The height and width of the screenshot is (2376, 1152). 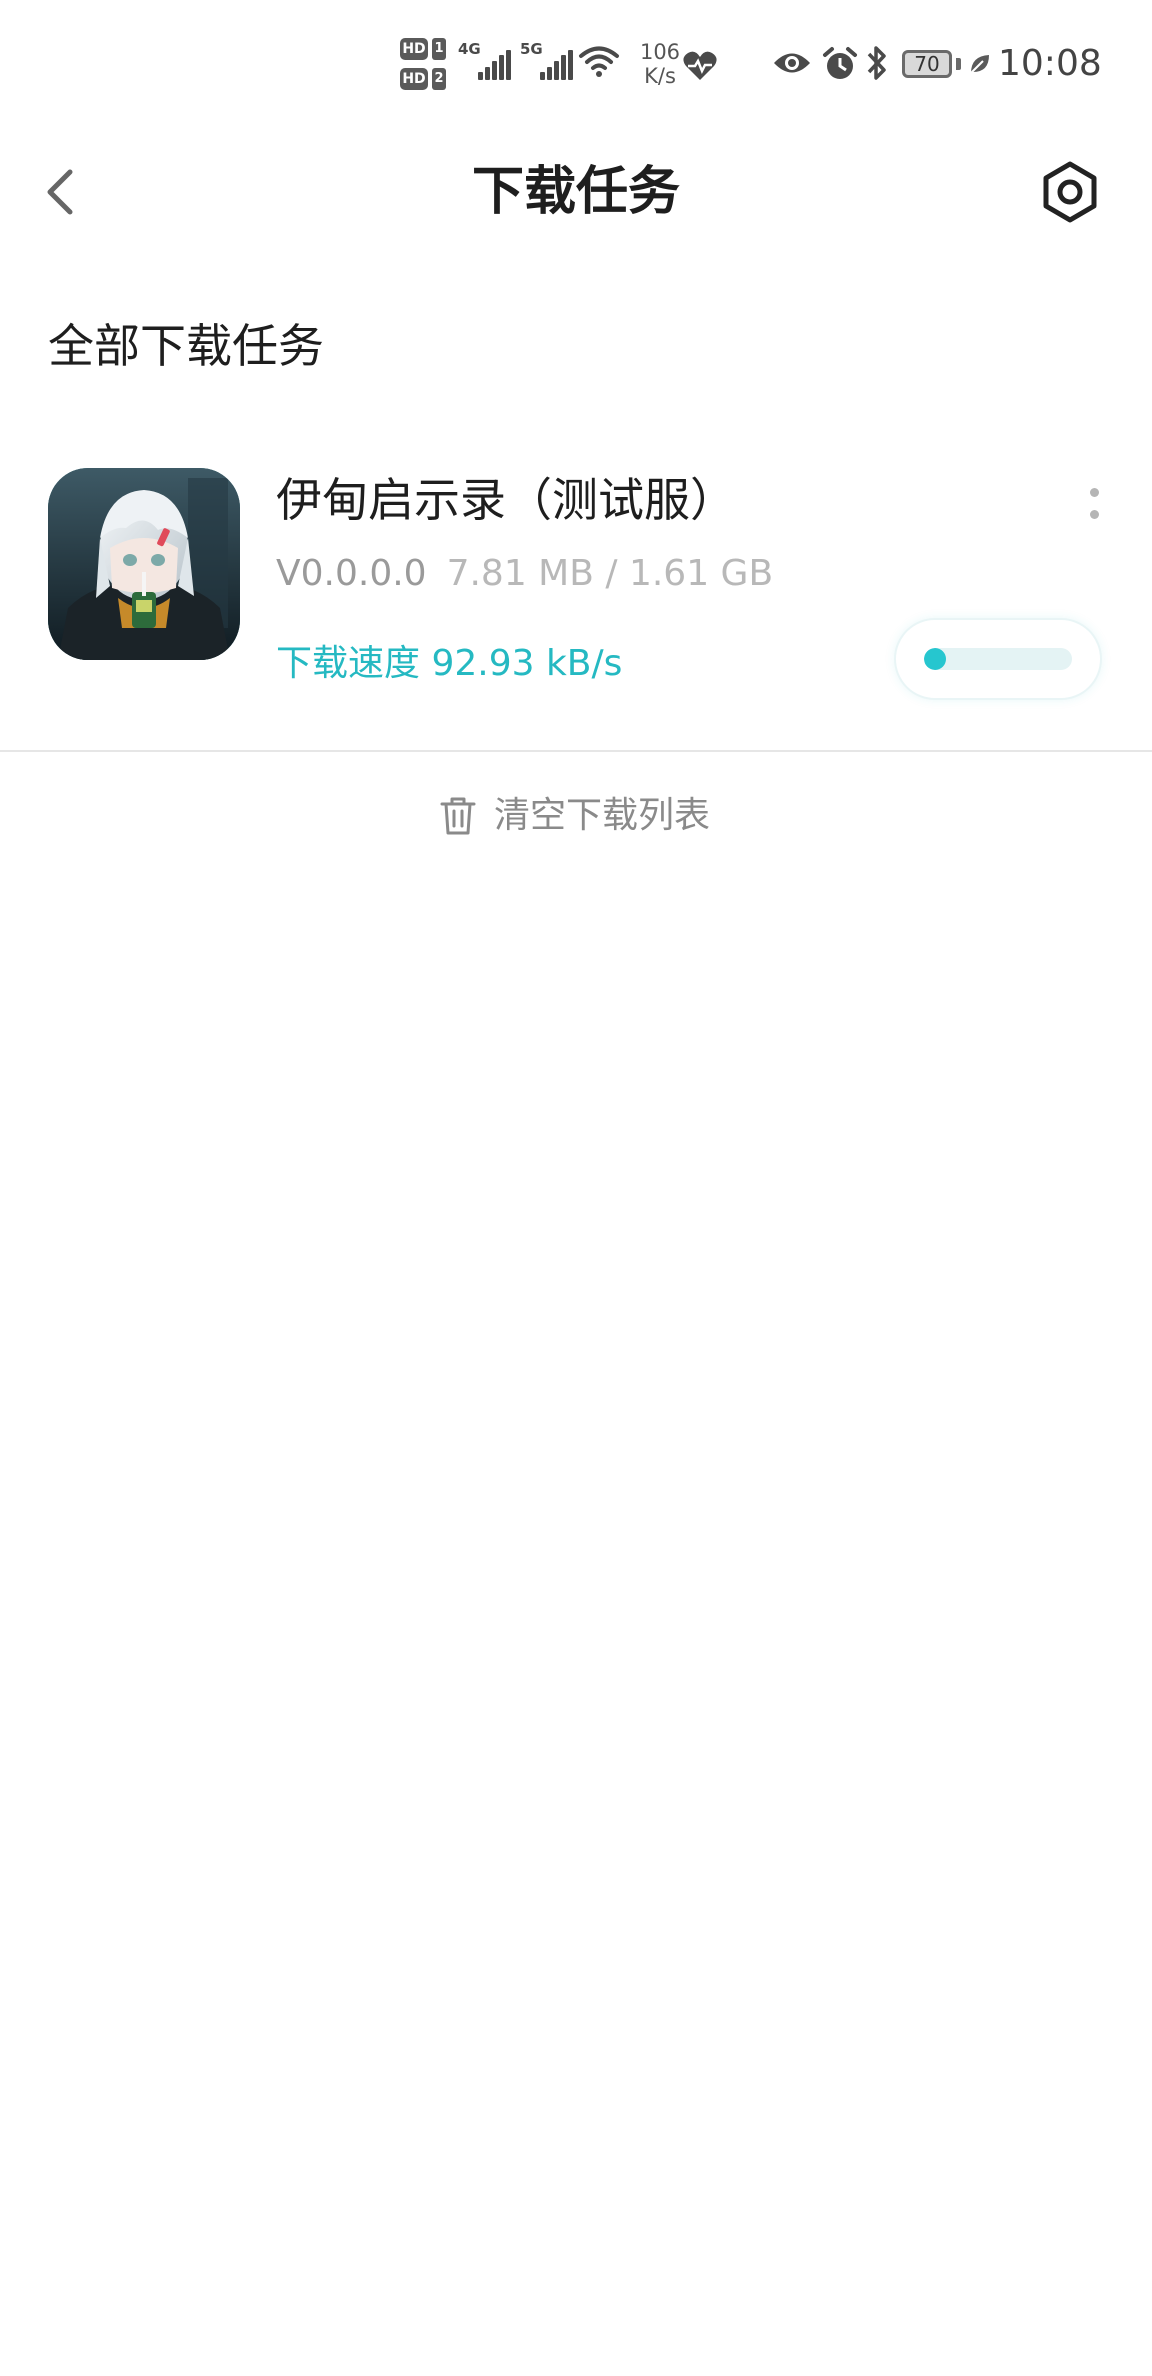 I want to click on game-character-icon, so click(x=144, y=564).